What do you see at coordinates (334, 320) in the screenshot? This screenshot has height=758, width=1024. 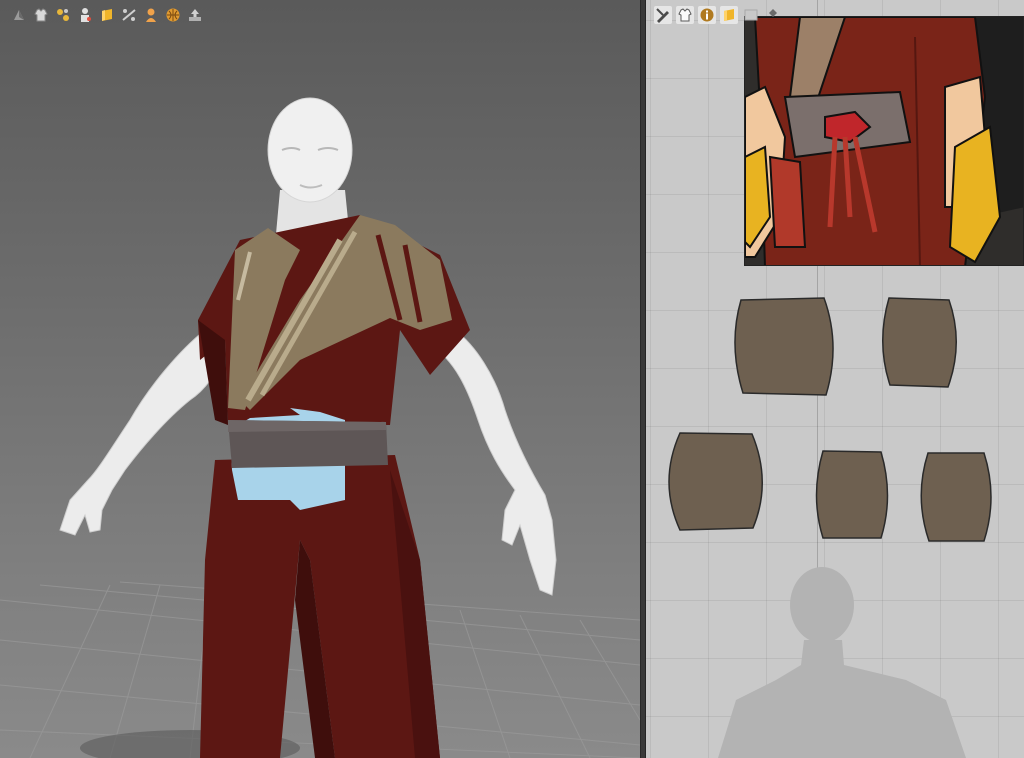 I see `garment-robe` at bounding box center [334, 320].